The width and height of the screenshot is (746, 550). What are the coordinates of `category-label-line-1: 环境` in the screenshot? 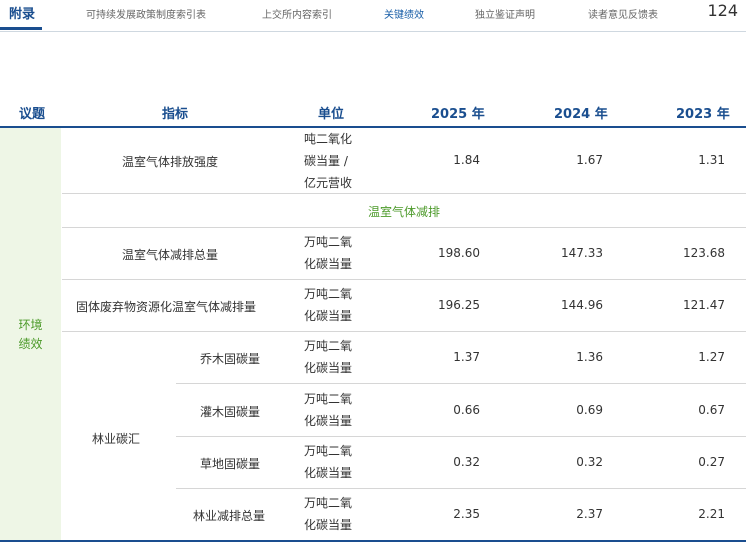 It's located at (30, 325).